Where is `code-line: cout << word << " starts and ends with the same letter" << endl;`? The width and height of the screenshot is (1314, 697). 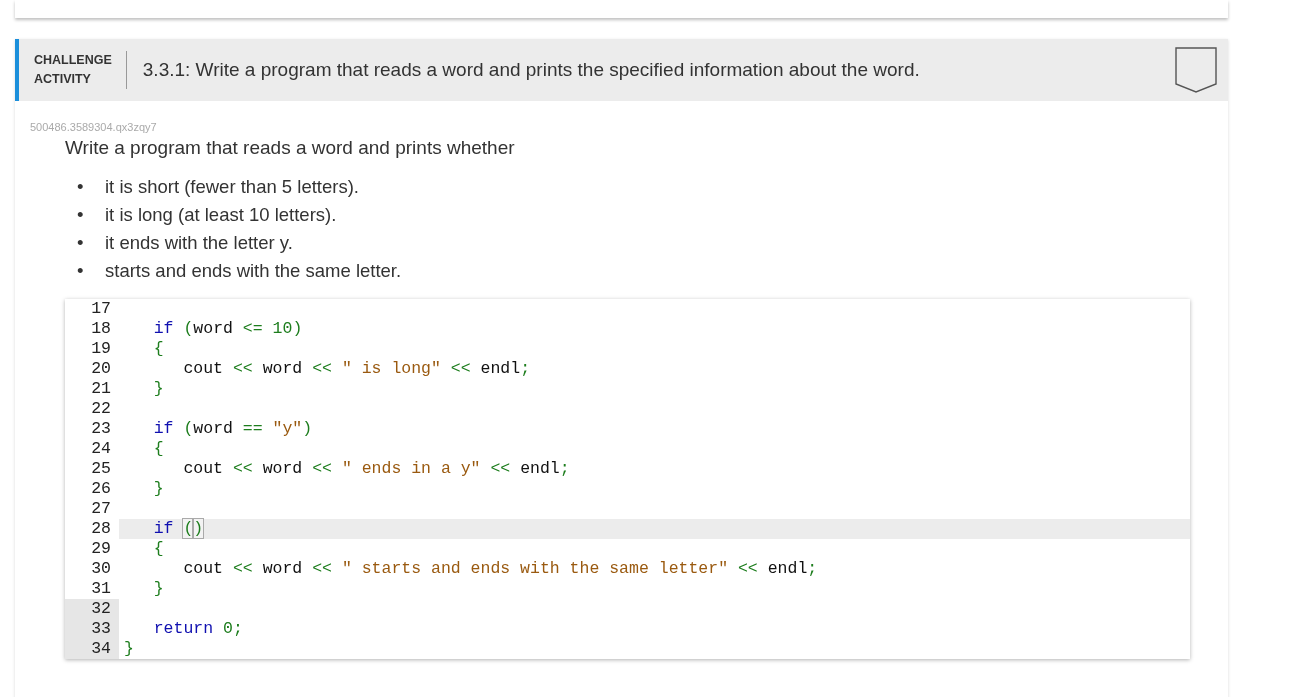
code-line: cout << word << " starts and ends with the same letter" << endl; is located at coordinates (500, 568).